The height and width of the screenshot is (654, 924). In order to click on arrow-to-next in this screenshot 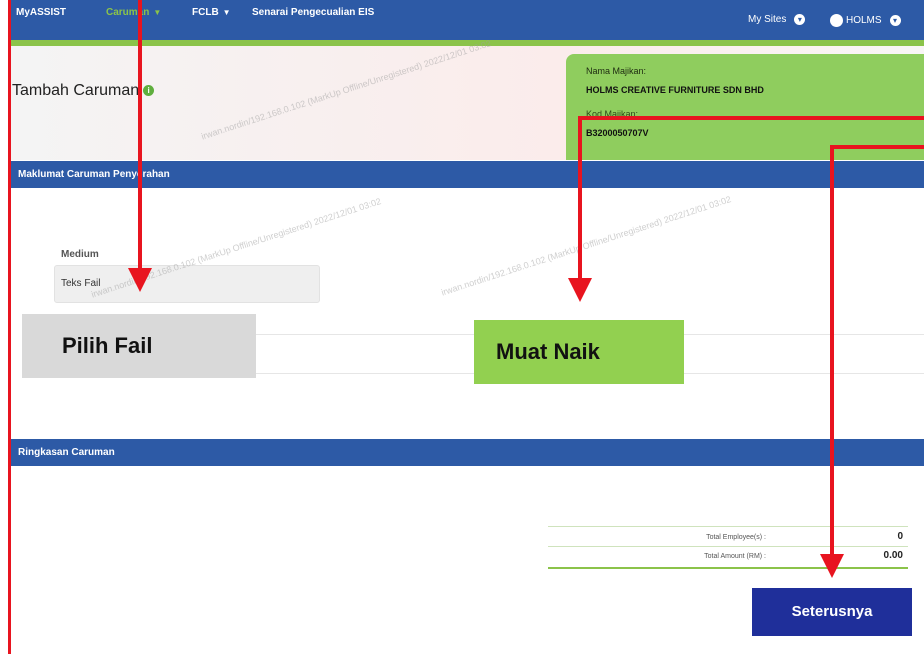, I will do `click(872, 361)`.